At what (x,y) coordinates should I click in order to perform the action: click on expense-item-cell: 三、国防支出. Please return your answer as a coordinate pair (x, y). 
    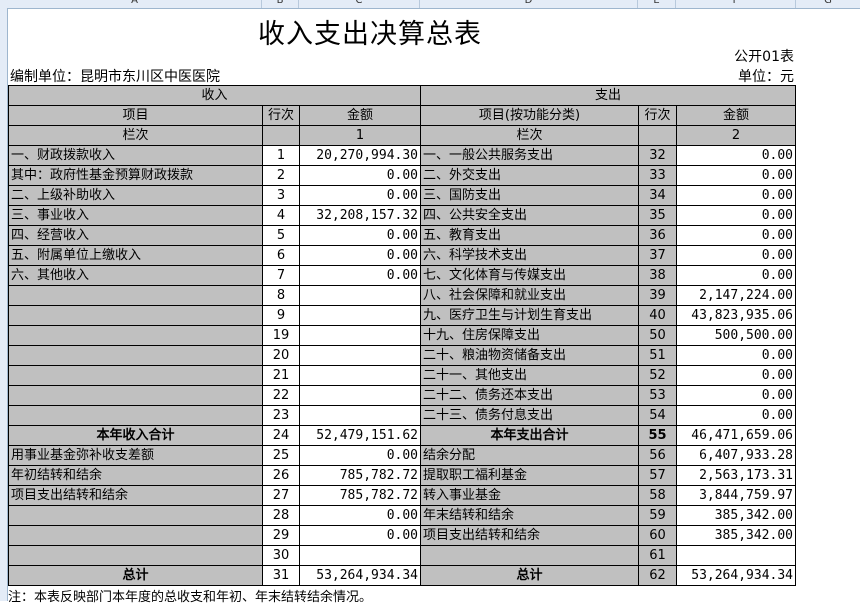
    Looking at the image, I should click on (529, 195).